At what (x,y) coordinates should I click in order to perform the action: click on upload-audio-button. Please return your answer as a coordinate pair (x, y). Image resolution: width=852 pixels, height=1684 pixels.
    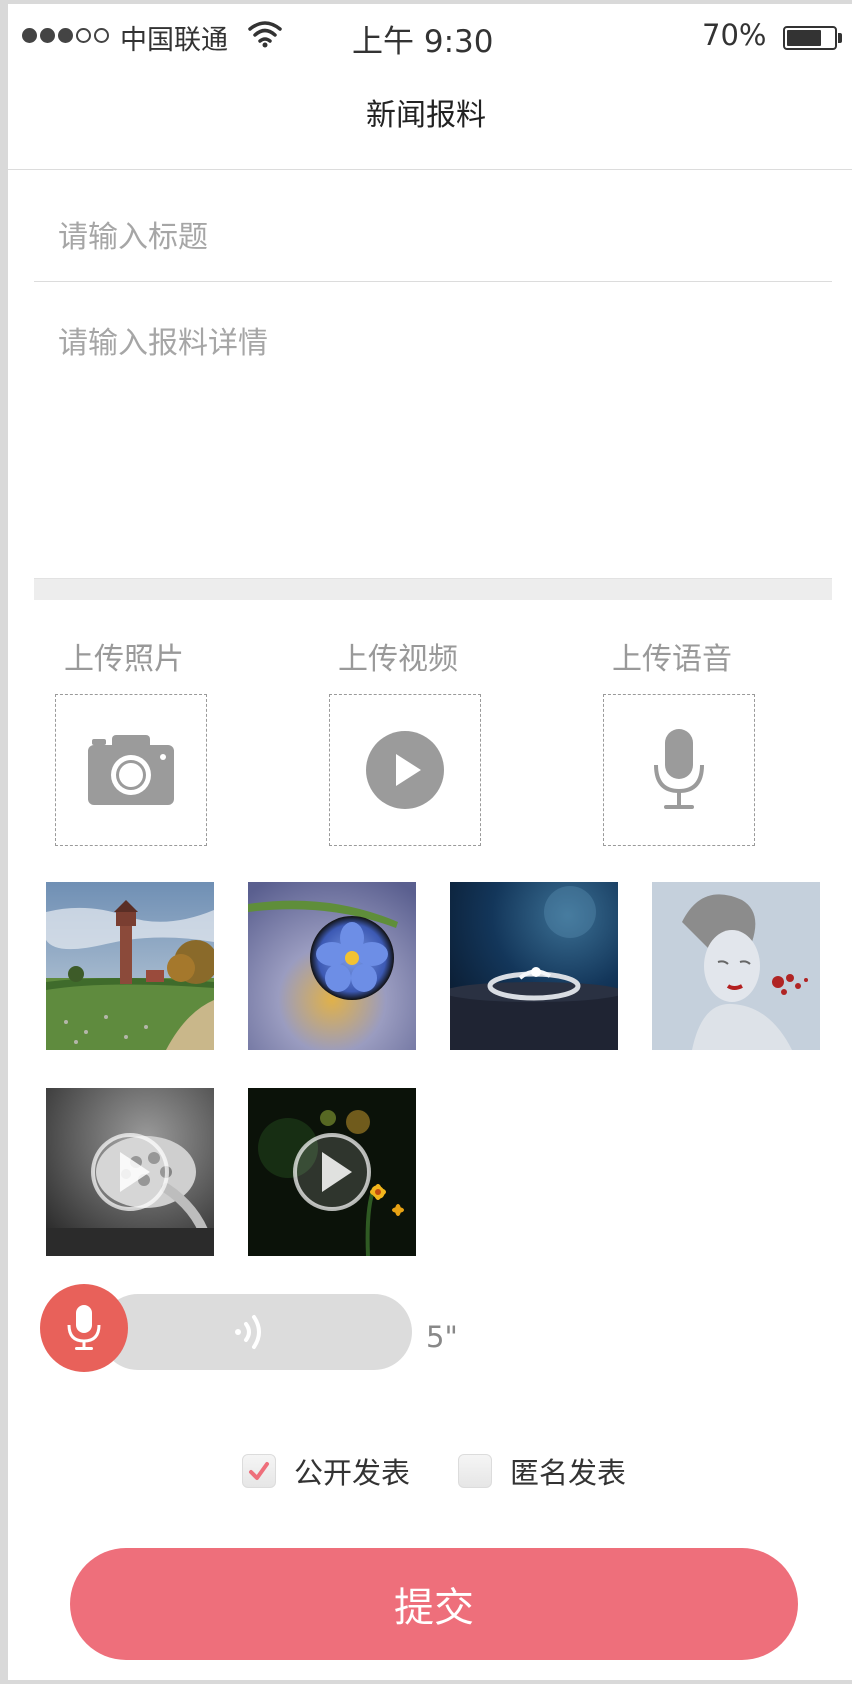
    Looking at the image, I should click on (679, 770).